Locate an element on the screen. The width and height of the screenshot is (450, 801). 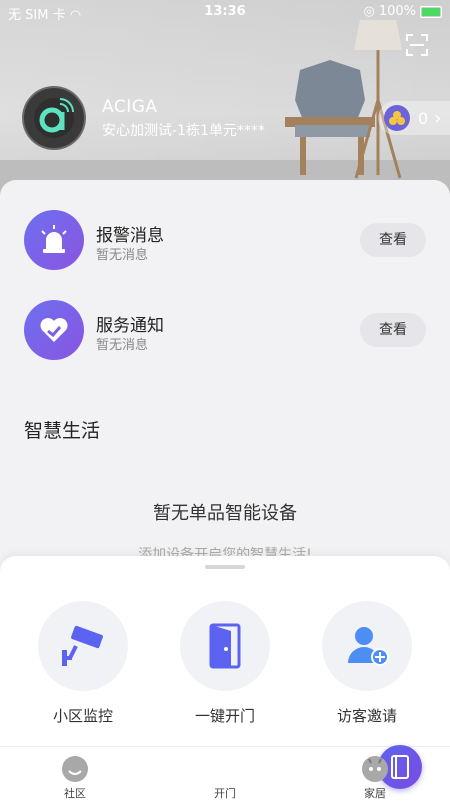
surveillance-camera-icon is located at coordinates (83, 646).